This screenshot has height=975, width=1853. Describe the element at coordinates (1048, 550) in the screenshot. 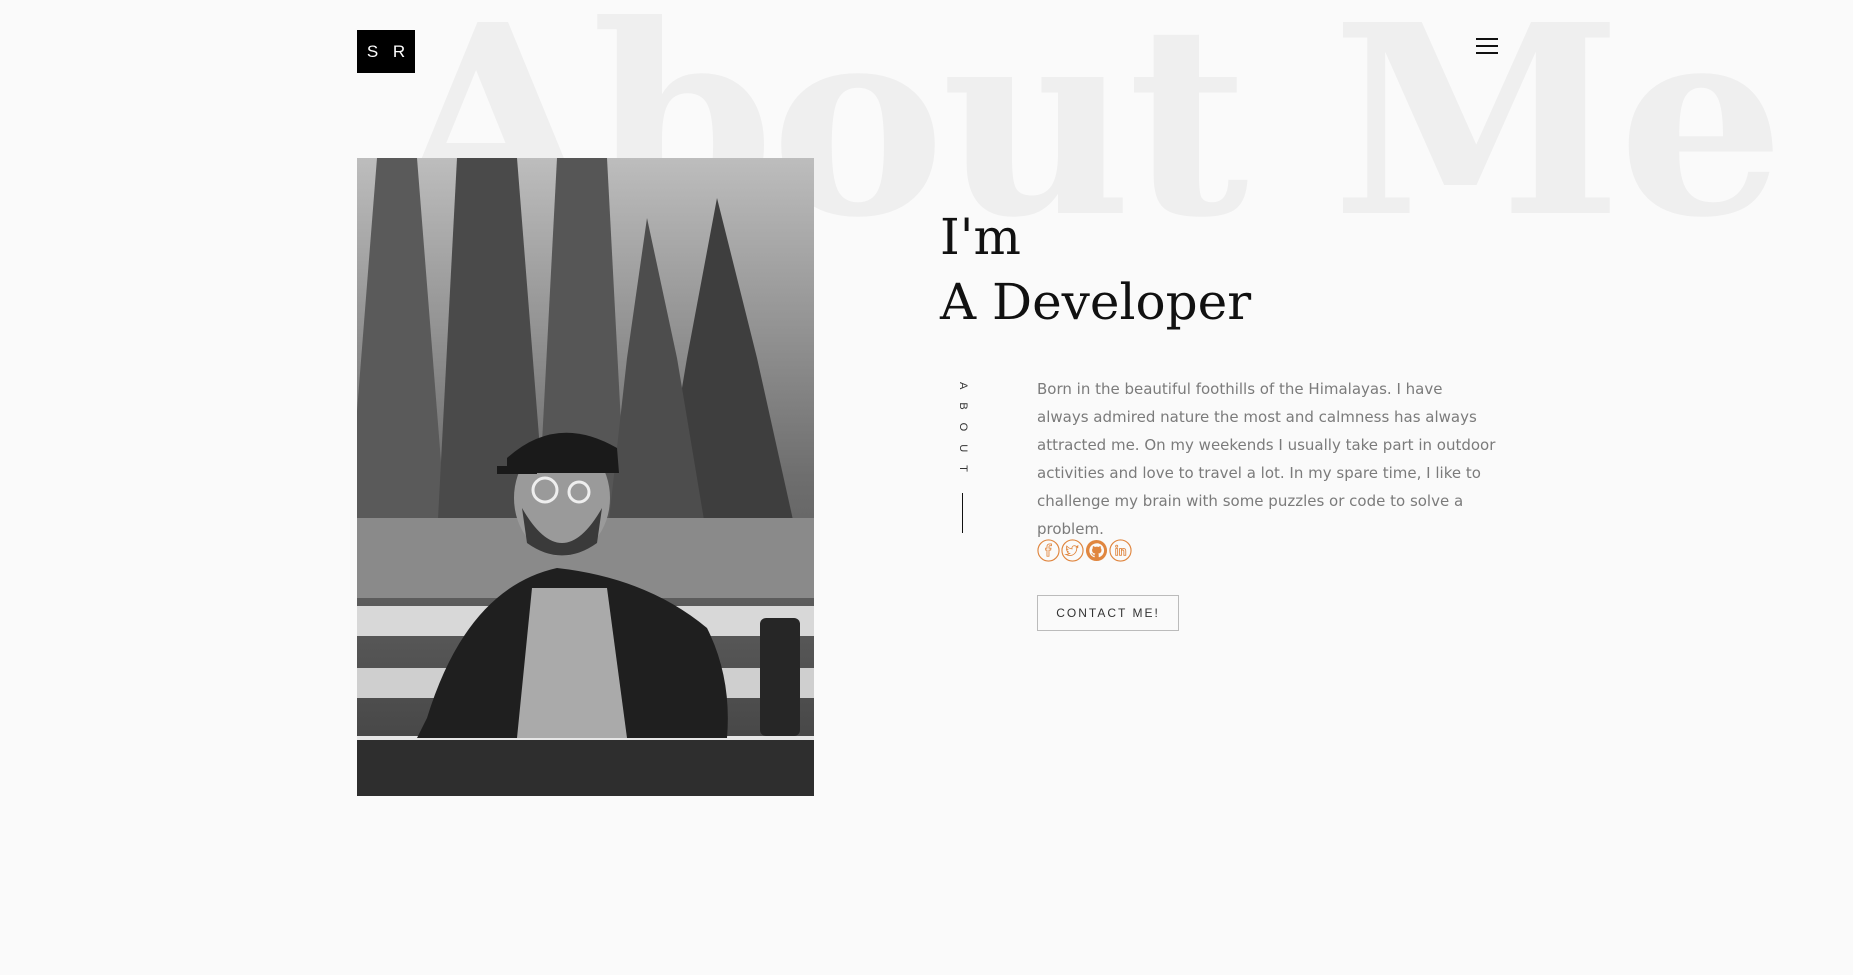

I see `facebook-icon` at that location.